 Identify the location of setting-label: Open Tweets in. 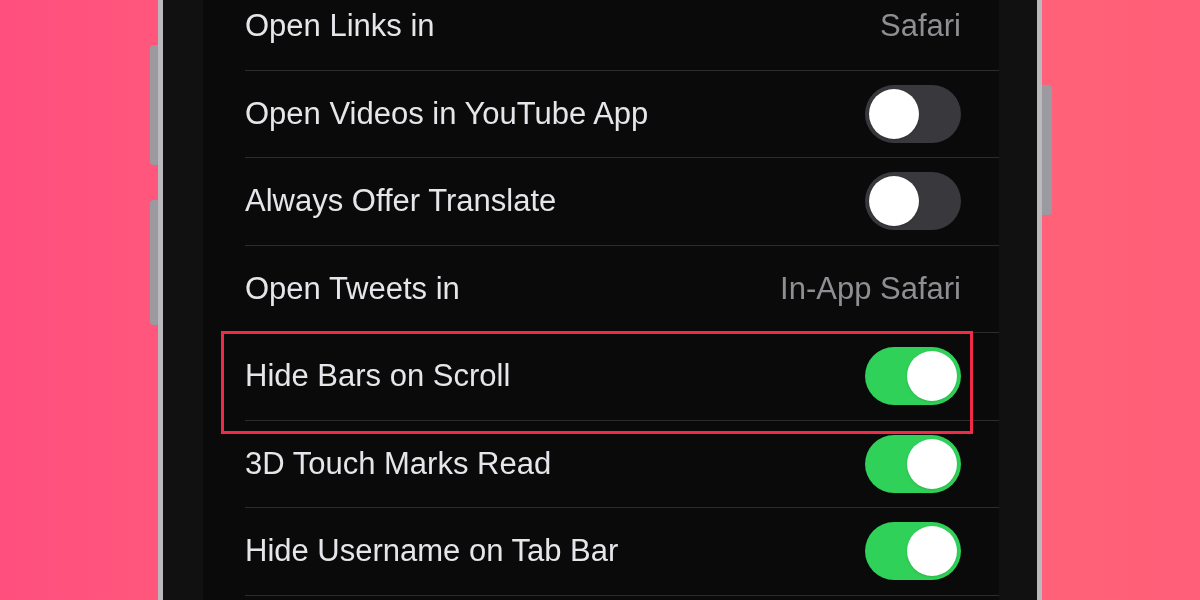
(352, 288).